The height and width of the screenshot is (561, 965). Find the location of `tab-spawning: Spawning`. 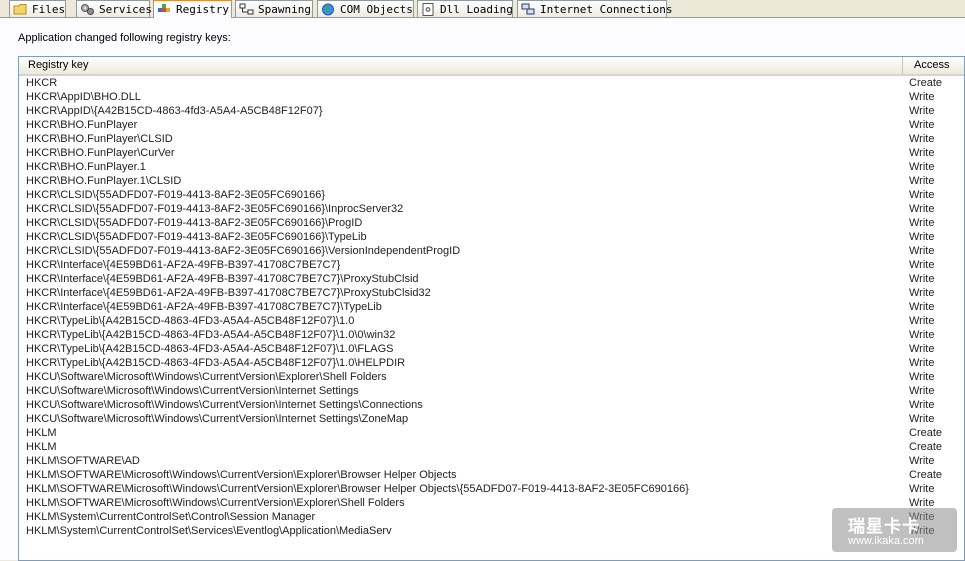

tab-spawning: Spawning is located at coordinates (274, 8).